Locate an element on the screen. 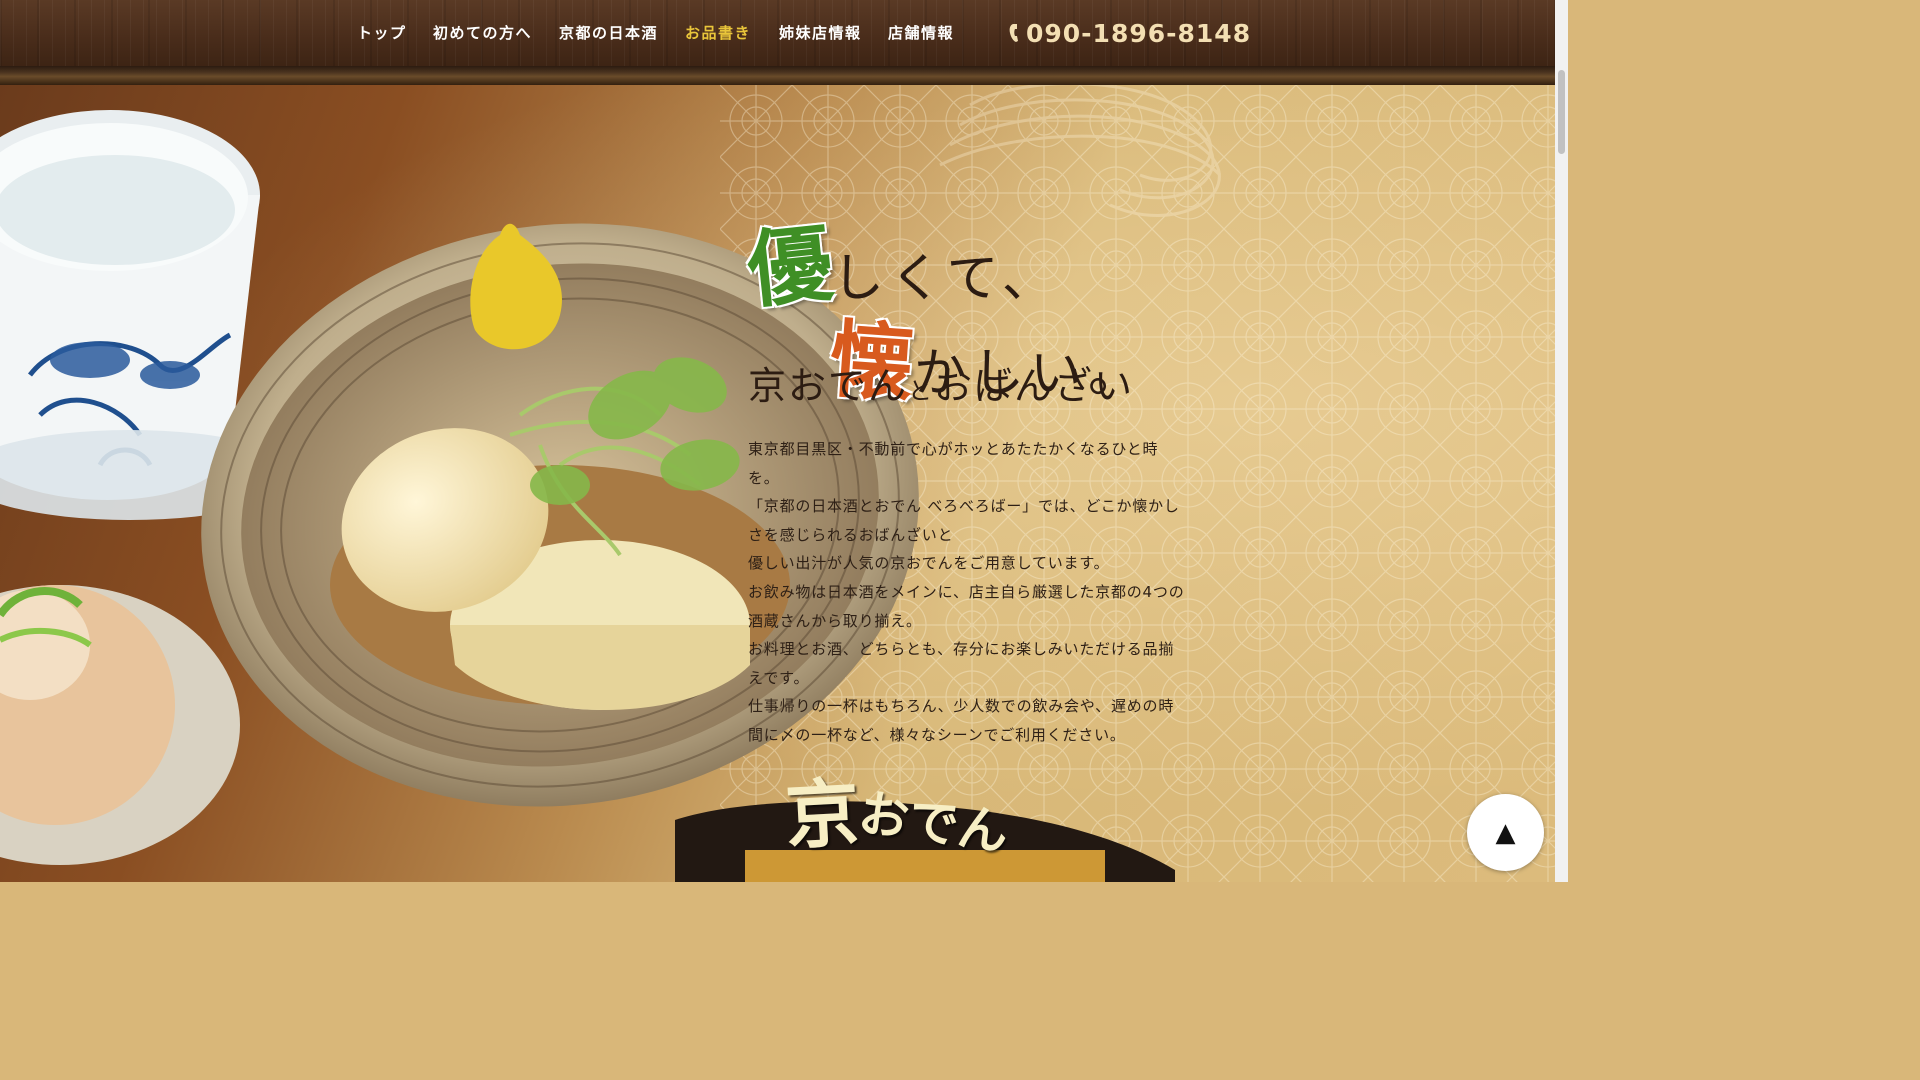  subtitle-obanzai: おばんざい is located at coordinates (1034, 386).